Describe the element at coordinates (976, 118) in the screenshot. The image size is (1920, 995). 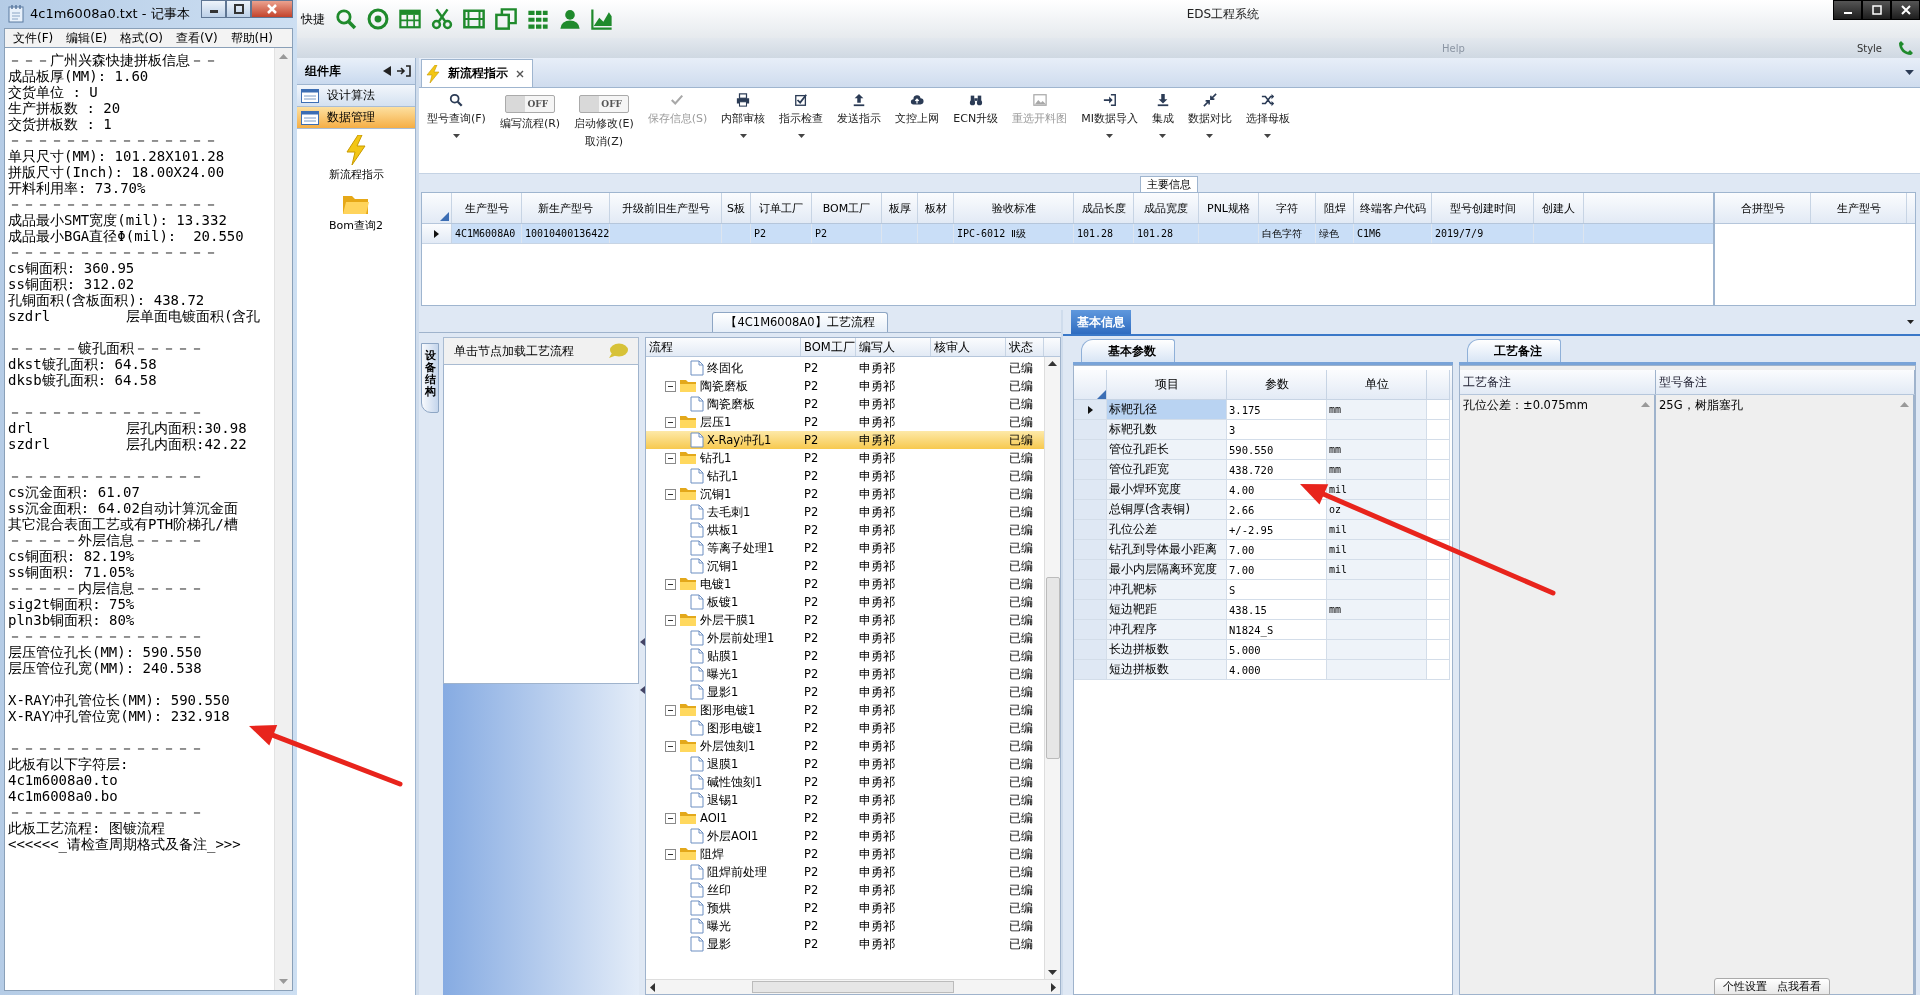
I see `toolbar-button: ECN升级` at that location.